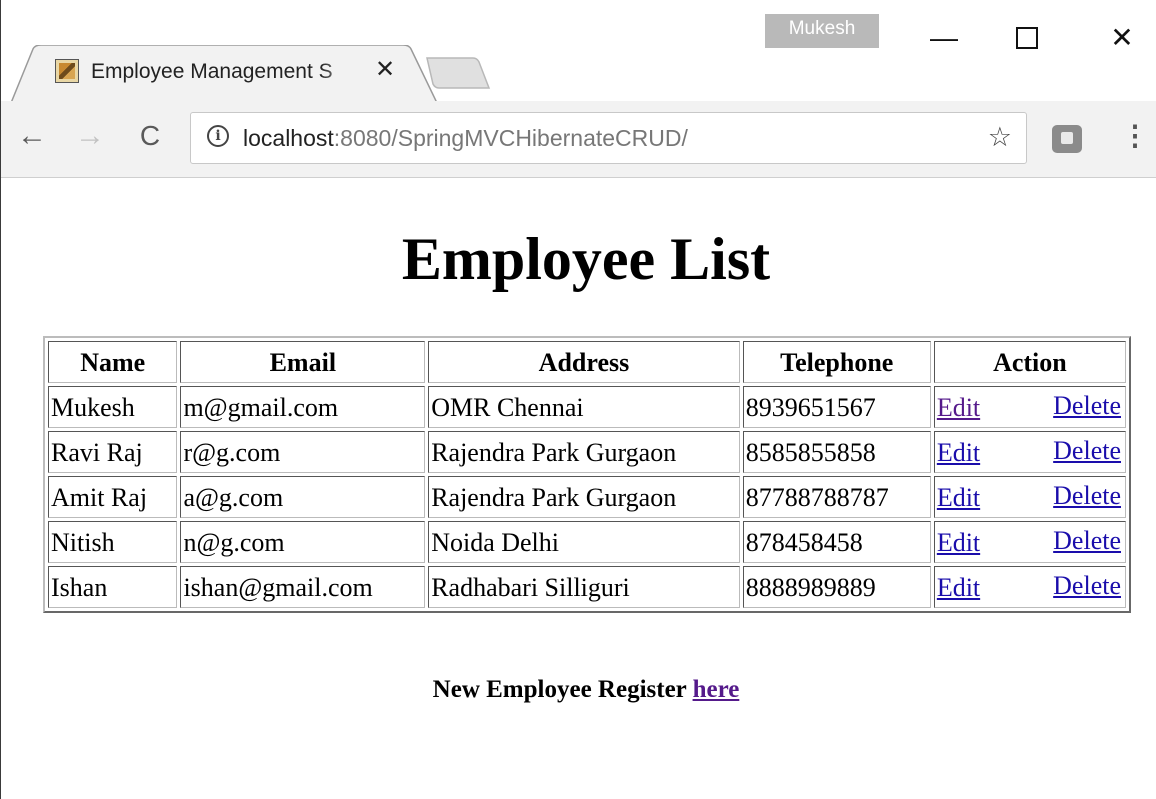  I want to click on maximize-icon, so click(1027, 37).